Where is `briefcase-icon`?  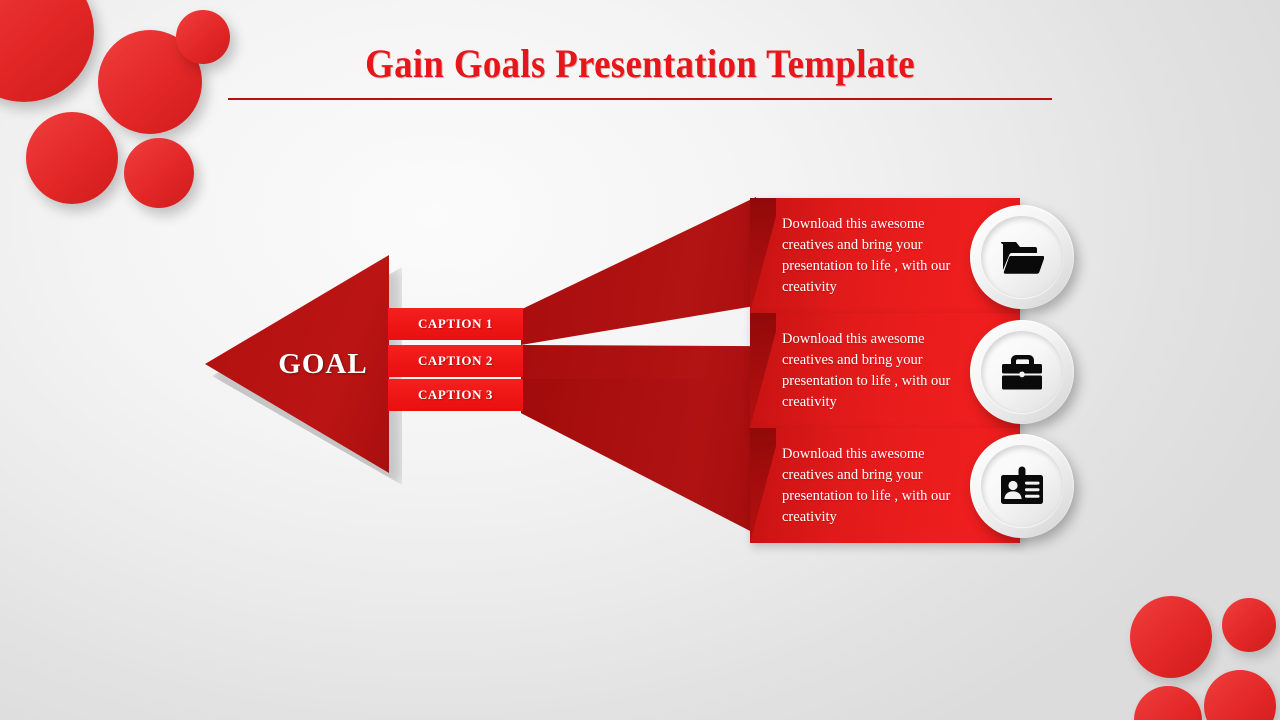
briefcase-icon is located at coordinates (1022, 372).